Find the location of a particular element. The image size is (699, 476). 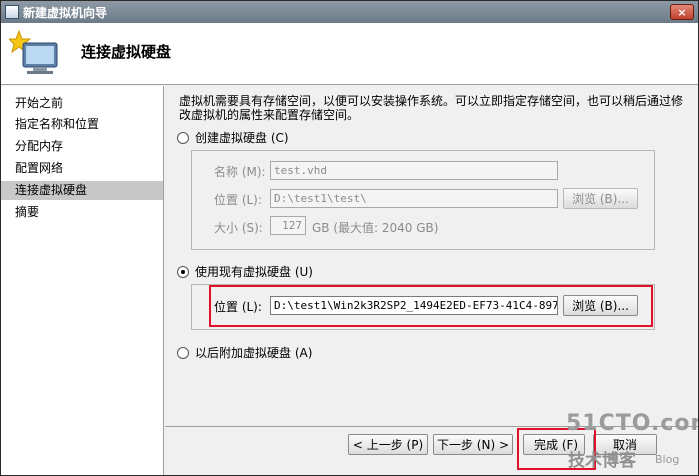

watermark-tagline: 技术博客 is located at coordinates (602, 461).